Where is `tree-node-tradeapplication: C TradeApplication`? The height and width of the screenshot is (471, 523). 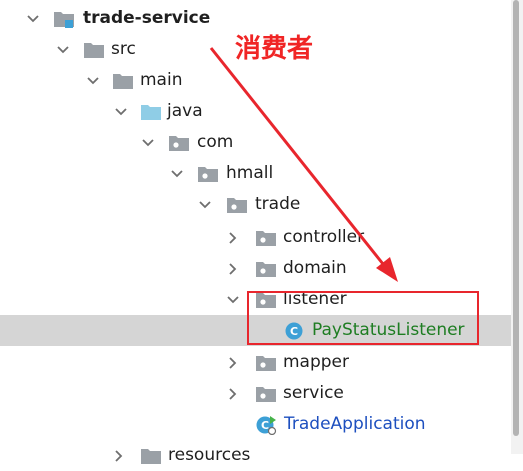
tree-node-tradeapplication: C TradeApplication is located at coordinates (255, 424).